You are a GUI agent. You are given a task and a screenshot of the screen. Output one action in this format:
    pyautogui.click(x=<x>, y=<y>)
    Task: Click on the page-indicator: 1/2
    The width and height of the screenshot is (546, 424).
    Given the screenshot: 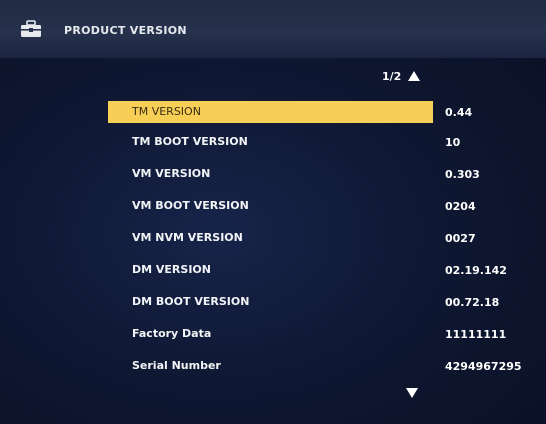 What is the action you would take?
    pyautogui.click(x=392, y=76)
    